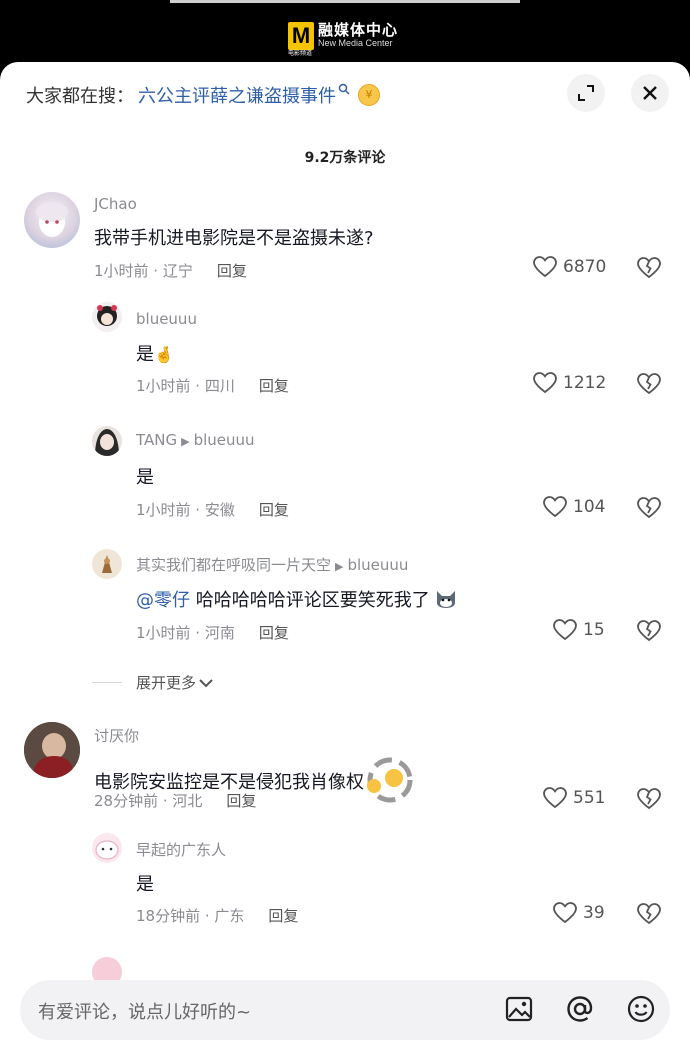  I want to click on like-button: 39, so click(579, 913).